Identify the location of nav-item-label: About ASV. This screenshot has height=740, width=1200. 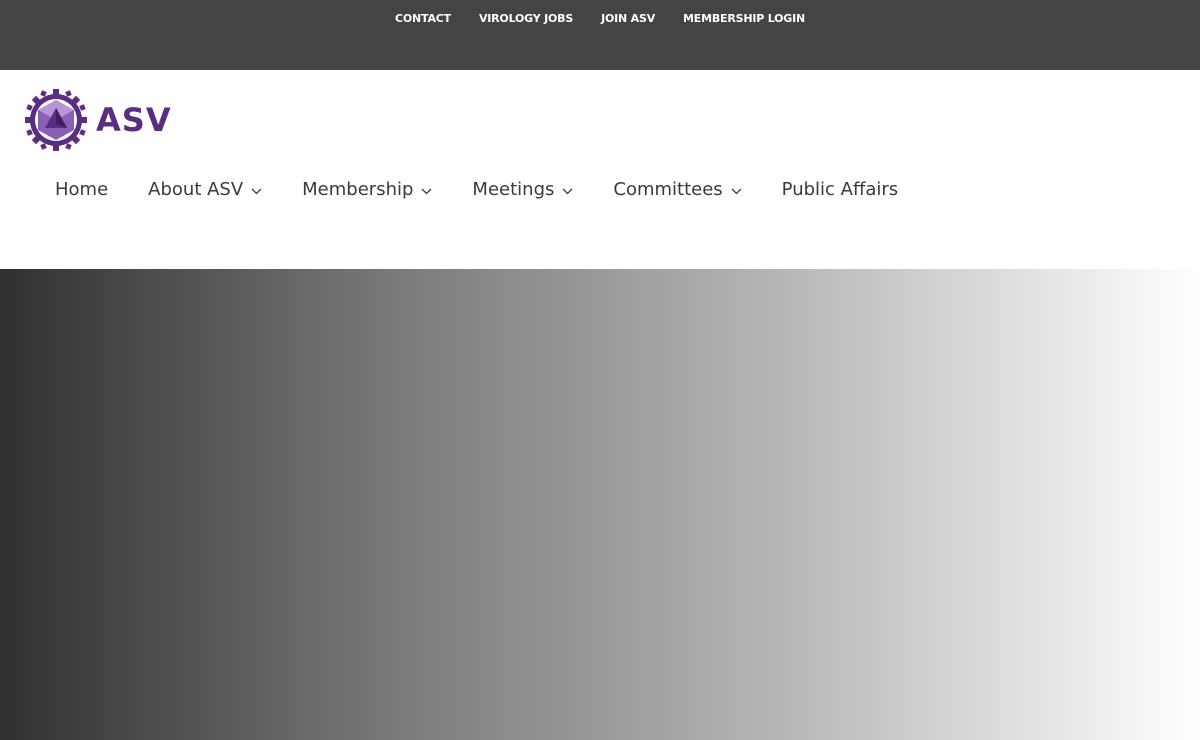
(196, 189).